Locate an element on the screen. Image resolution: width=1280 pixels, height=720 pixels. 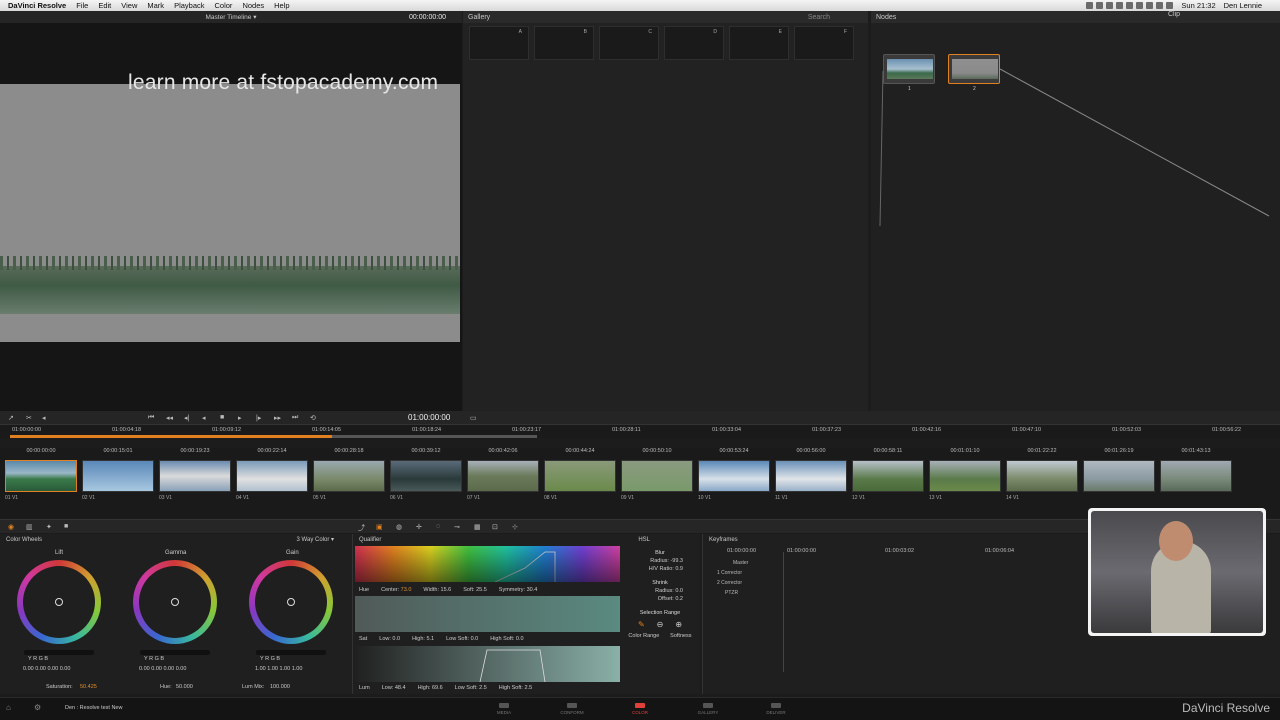
gain-values: 1.00 1.00 1.00 1.00 is located at coordinates (278, 669).